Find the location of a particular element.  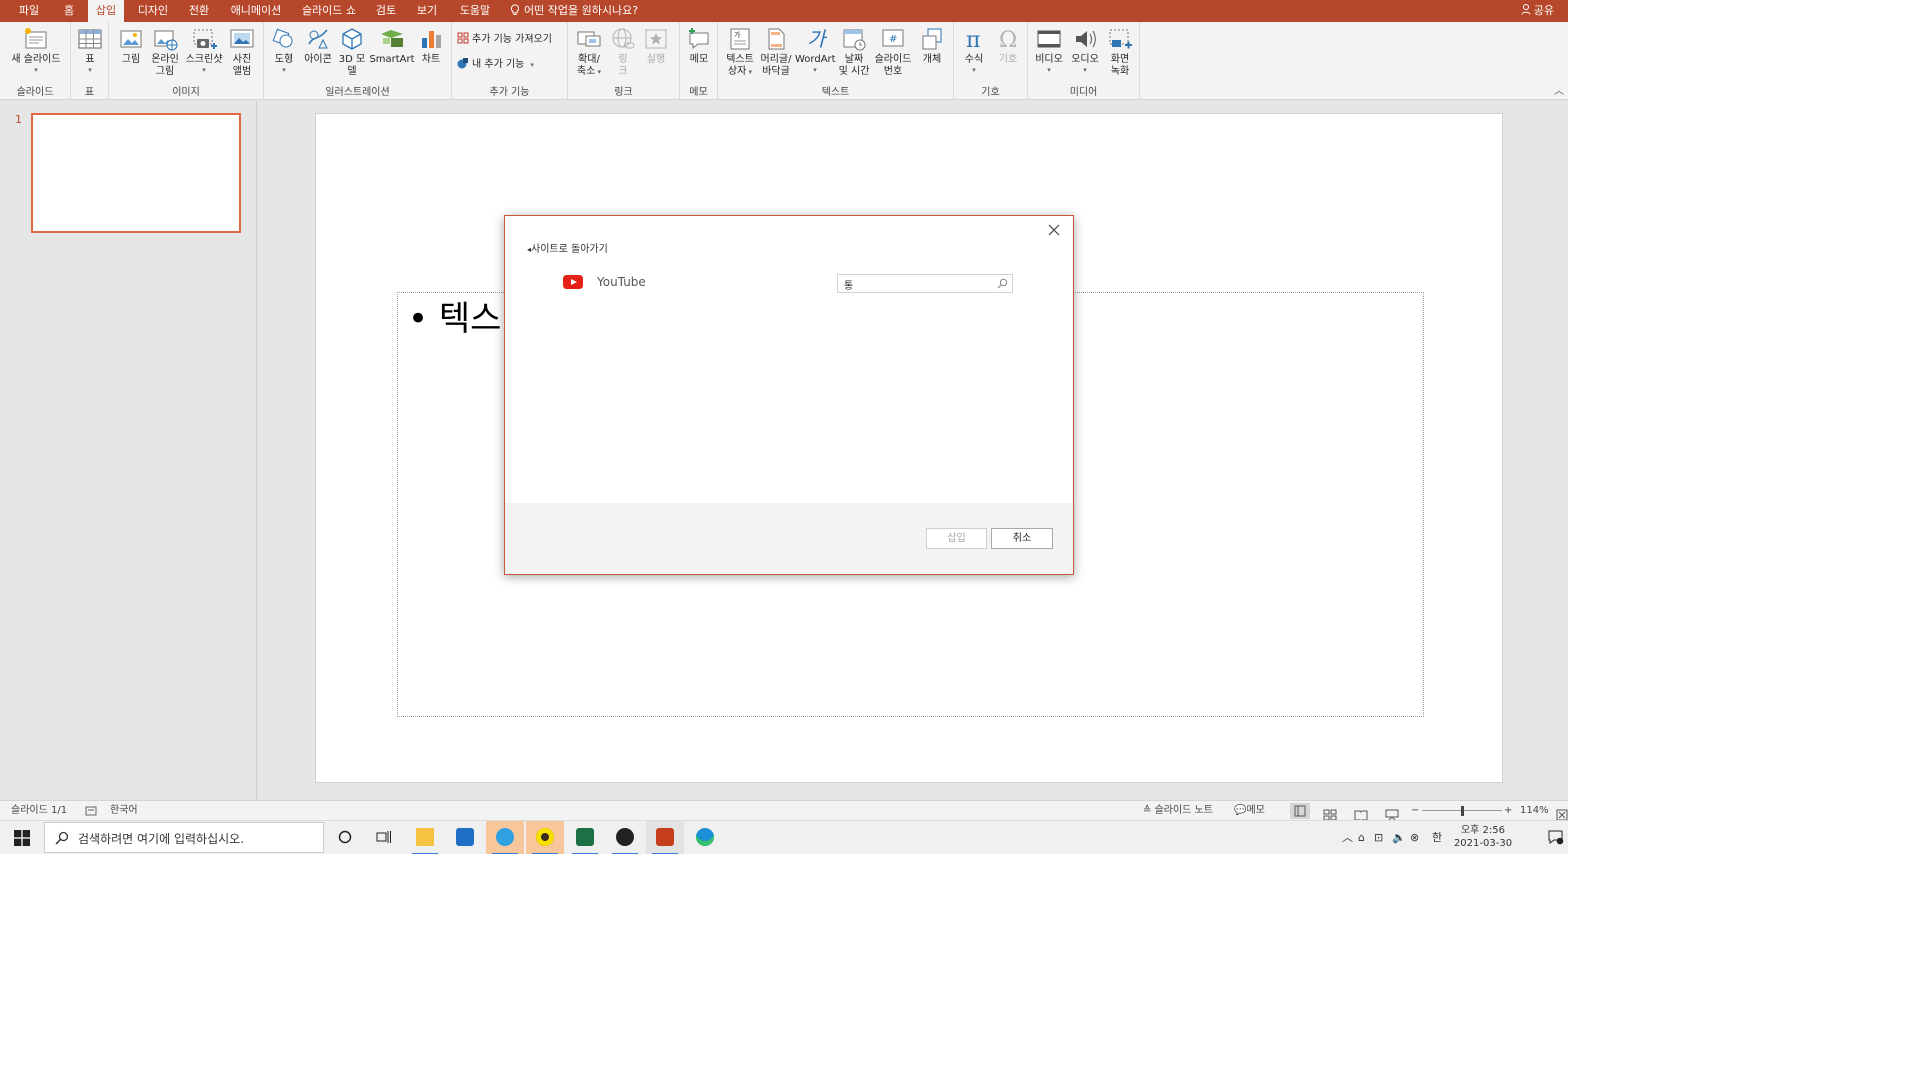

smartart-button: SmartArt is located at coordinates (392, 46).